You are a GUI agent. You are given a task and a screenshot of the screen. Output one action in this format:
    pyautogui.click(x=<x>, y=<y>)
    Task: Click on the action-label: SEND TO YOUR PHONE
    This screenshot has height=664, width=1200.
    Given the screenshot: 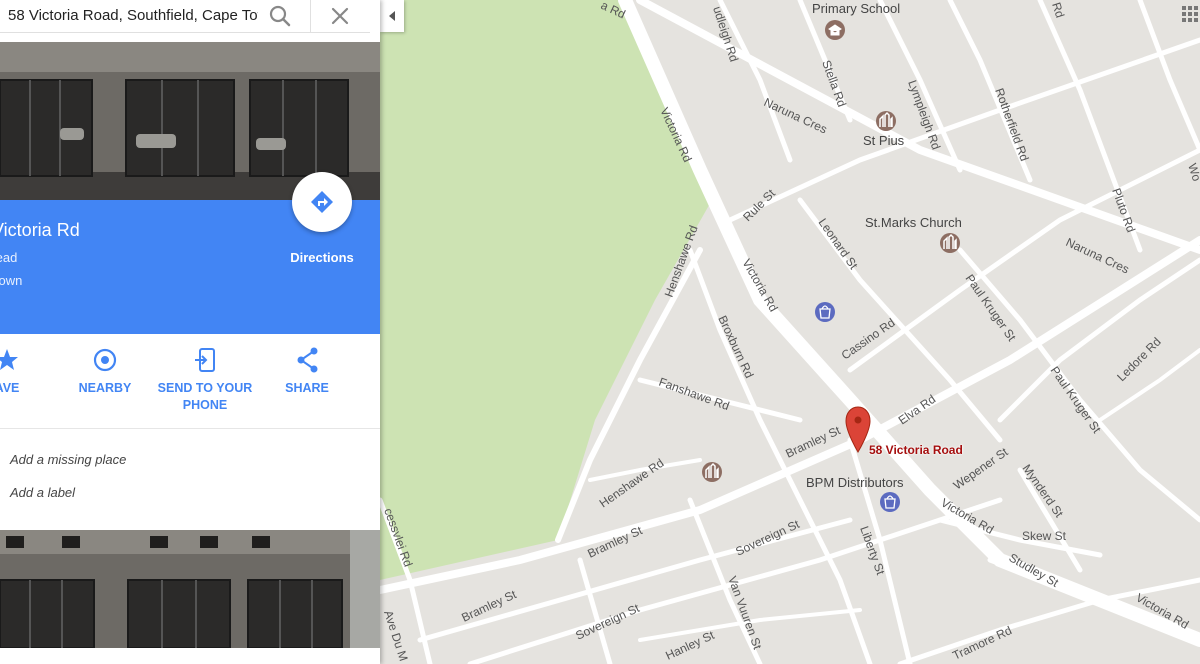 What is the action you would take?
    pyautogui.click(x=205, y=396)
    